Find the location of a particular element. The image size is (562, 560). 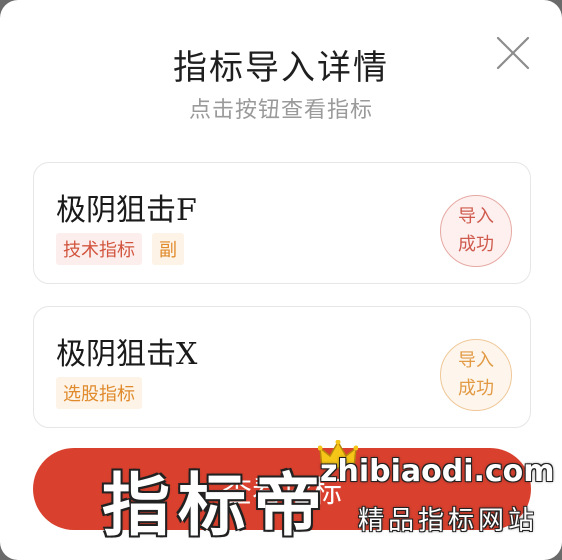

close-icon is located at coordinates (513, 53).